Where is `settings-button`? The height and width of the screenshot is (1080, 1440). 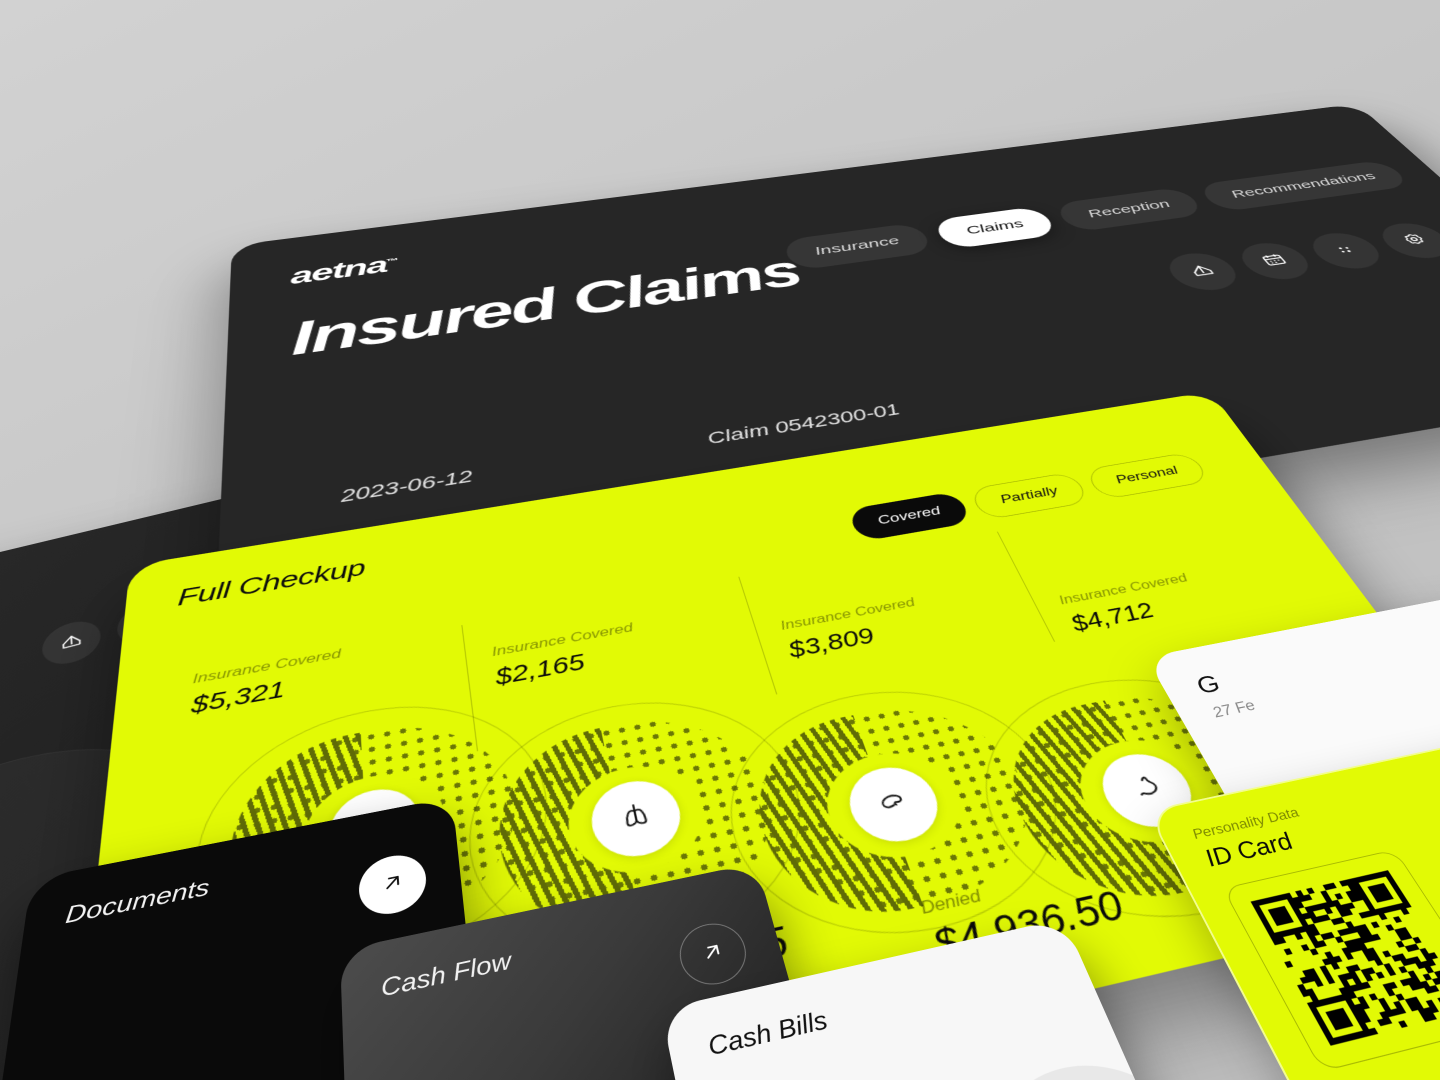 settings-button is located at coordinates (1405, 240).